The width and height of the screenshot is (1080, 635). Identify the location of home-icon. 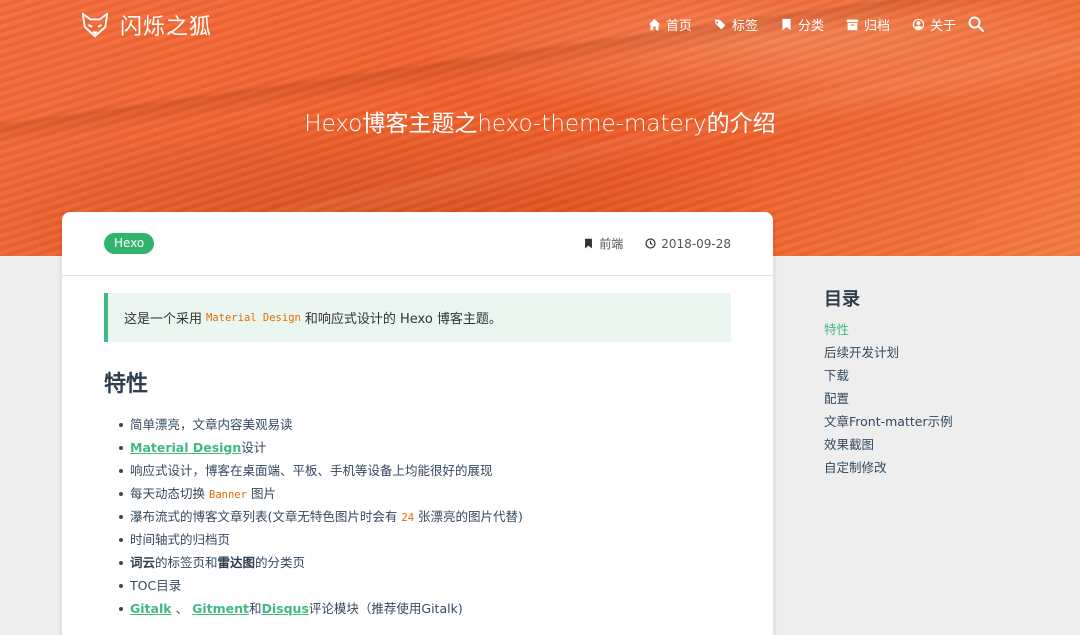
(654, 24).